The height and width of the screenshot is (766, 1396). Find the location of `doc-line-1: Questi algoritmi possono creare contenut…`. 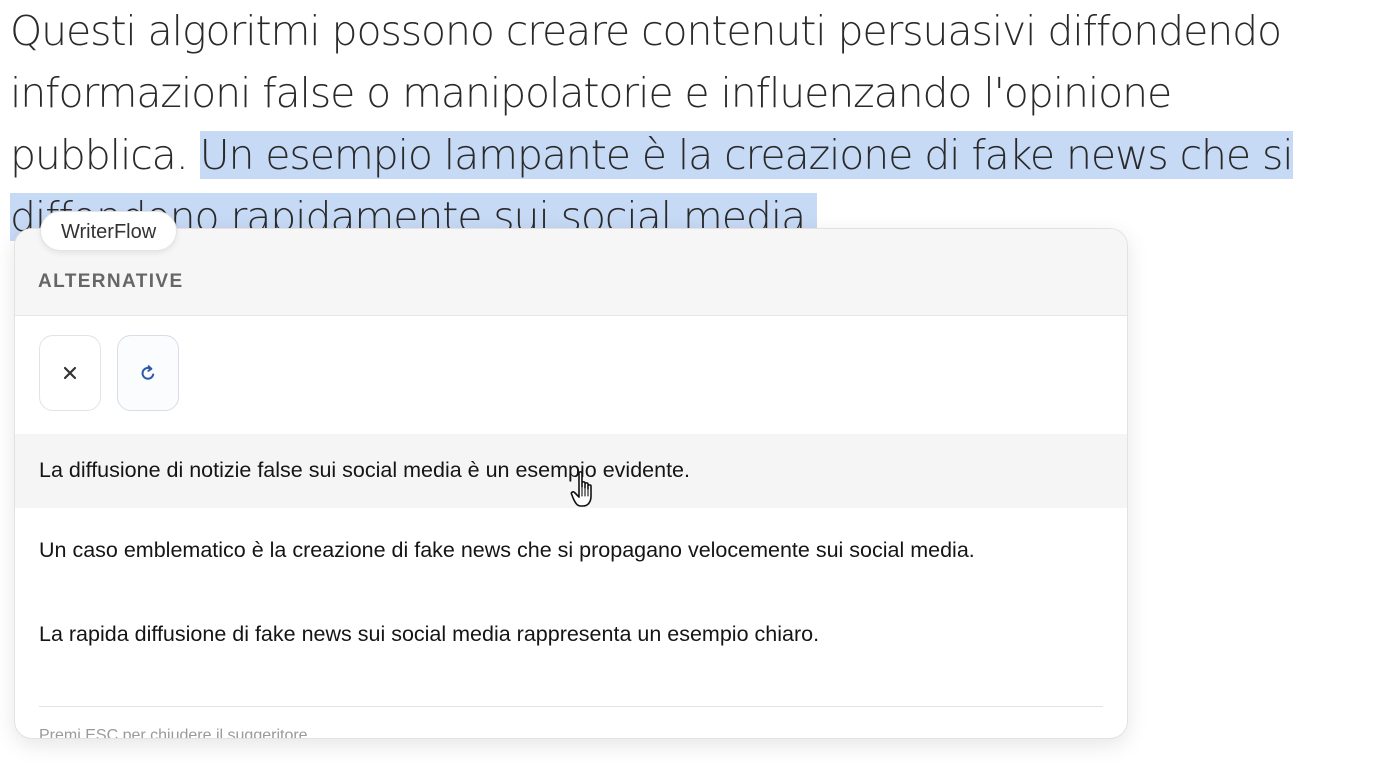

doc-line-1: Questi algoritmi possono creare contenut… is located at coordinates (646, 31).